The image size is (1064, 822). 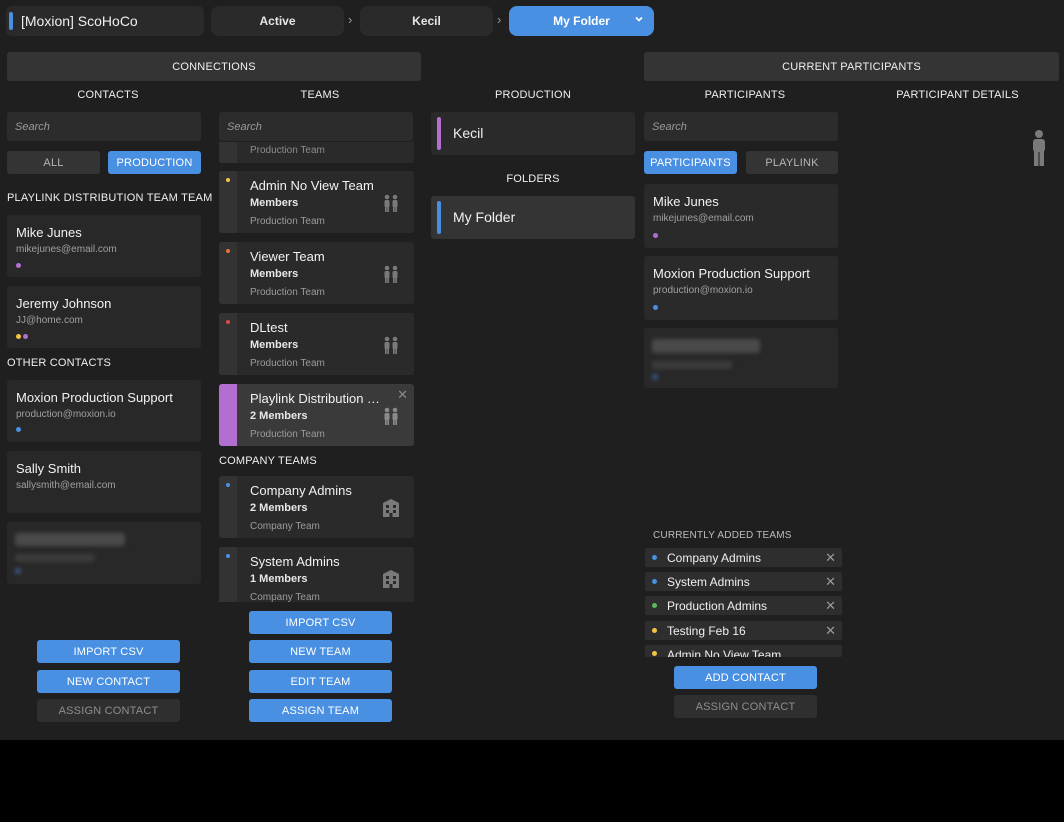 What do you see at coordinates (581, 21) in the screenshot?
I see `breadcrumb-folder-dropdown: My Folder` at bounding box center [581, 21].